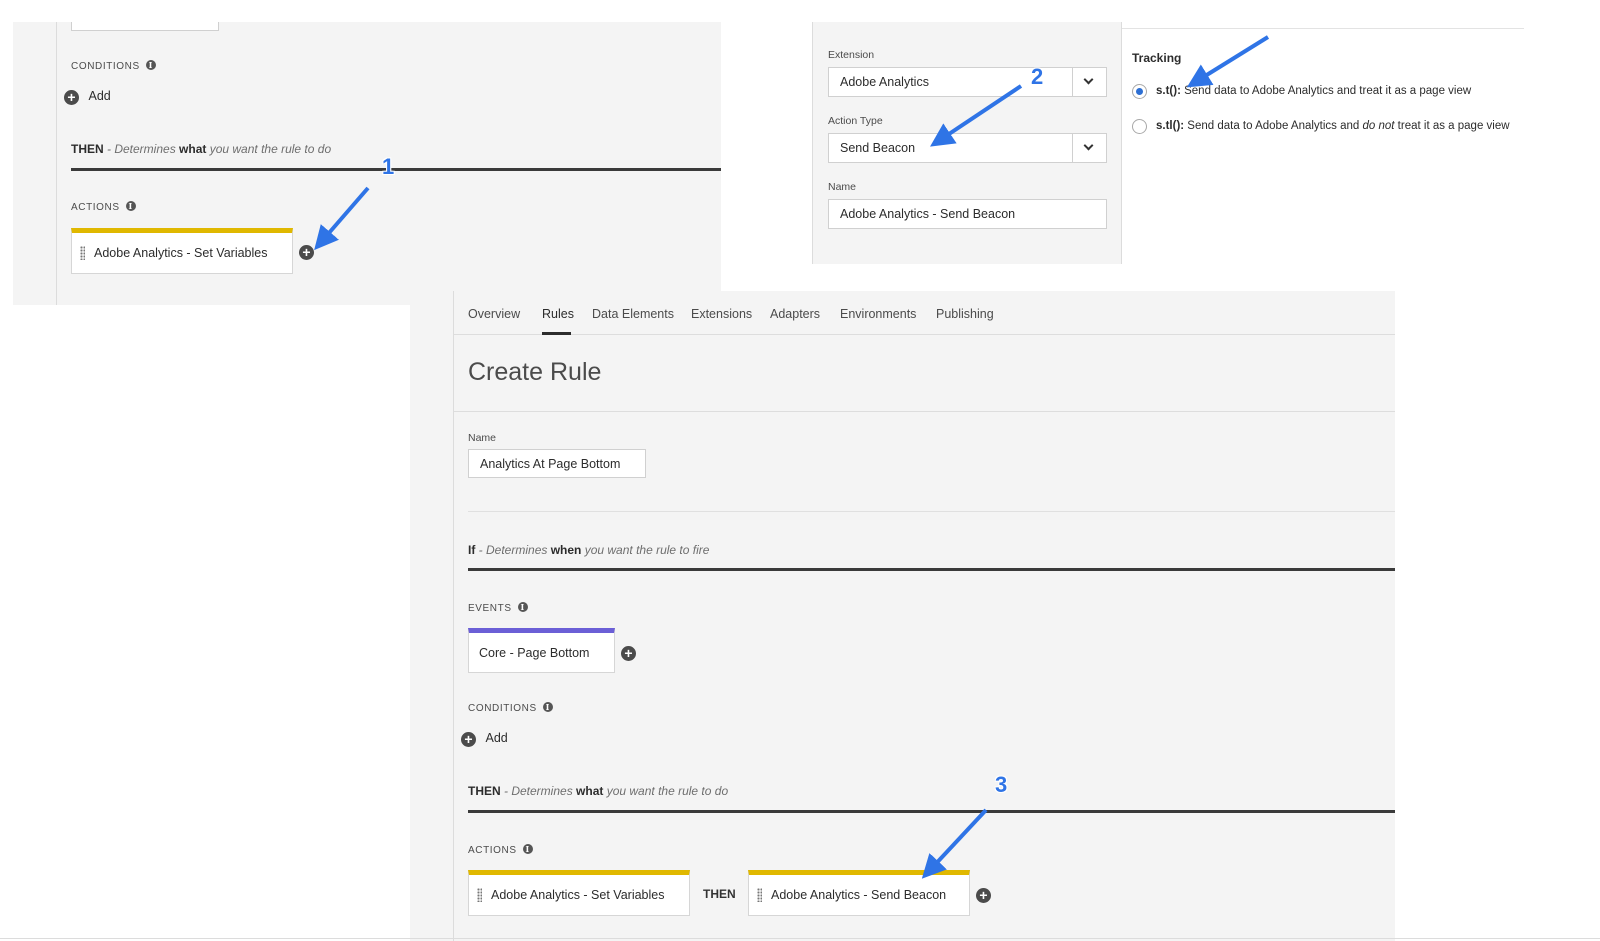 This screenshot has width=1600, height=941. I want to click on action-card-send-beacon: Adobe Analytics - Send Beacon, so click(859, 893).